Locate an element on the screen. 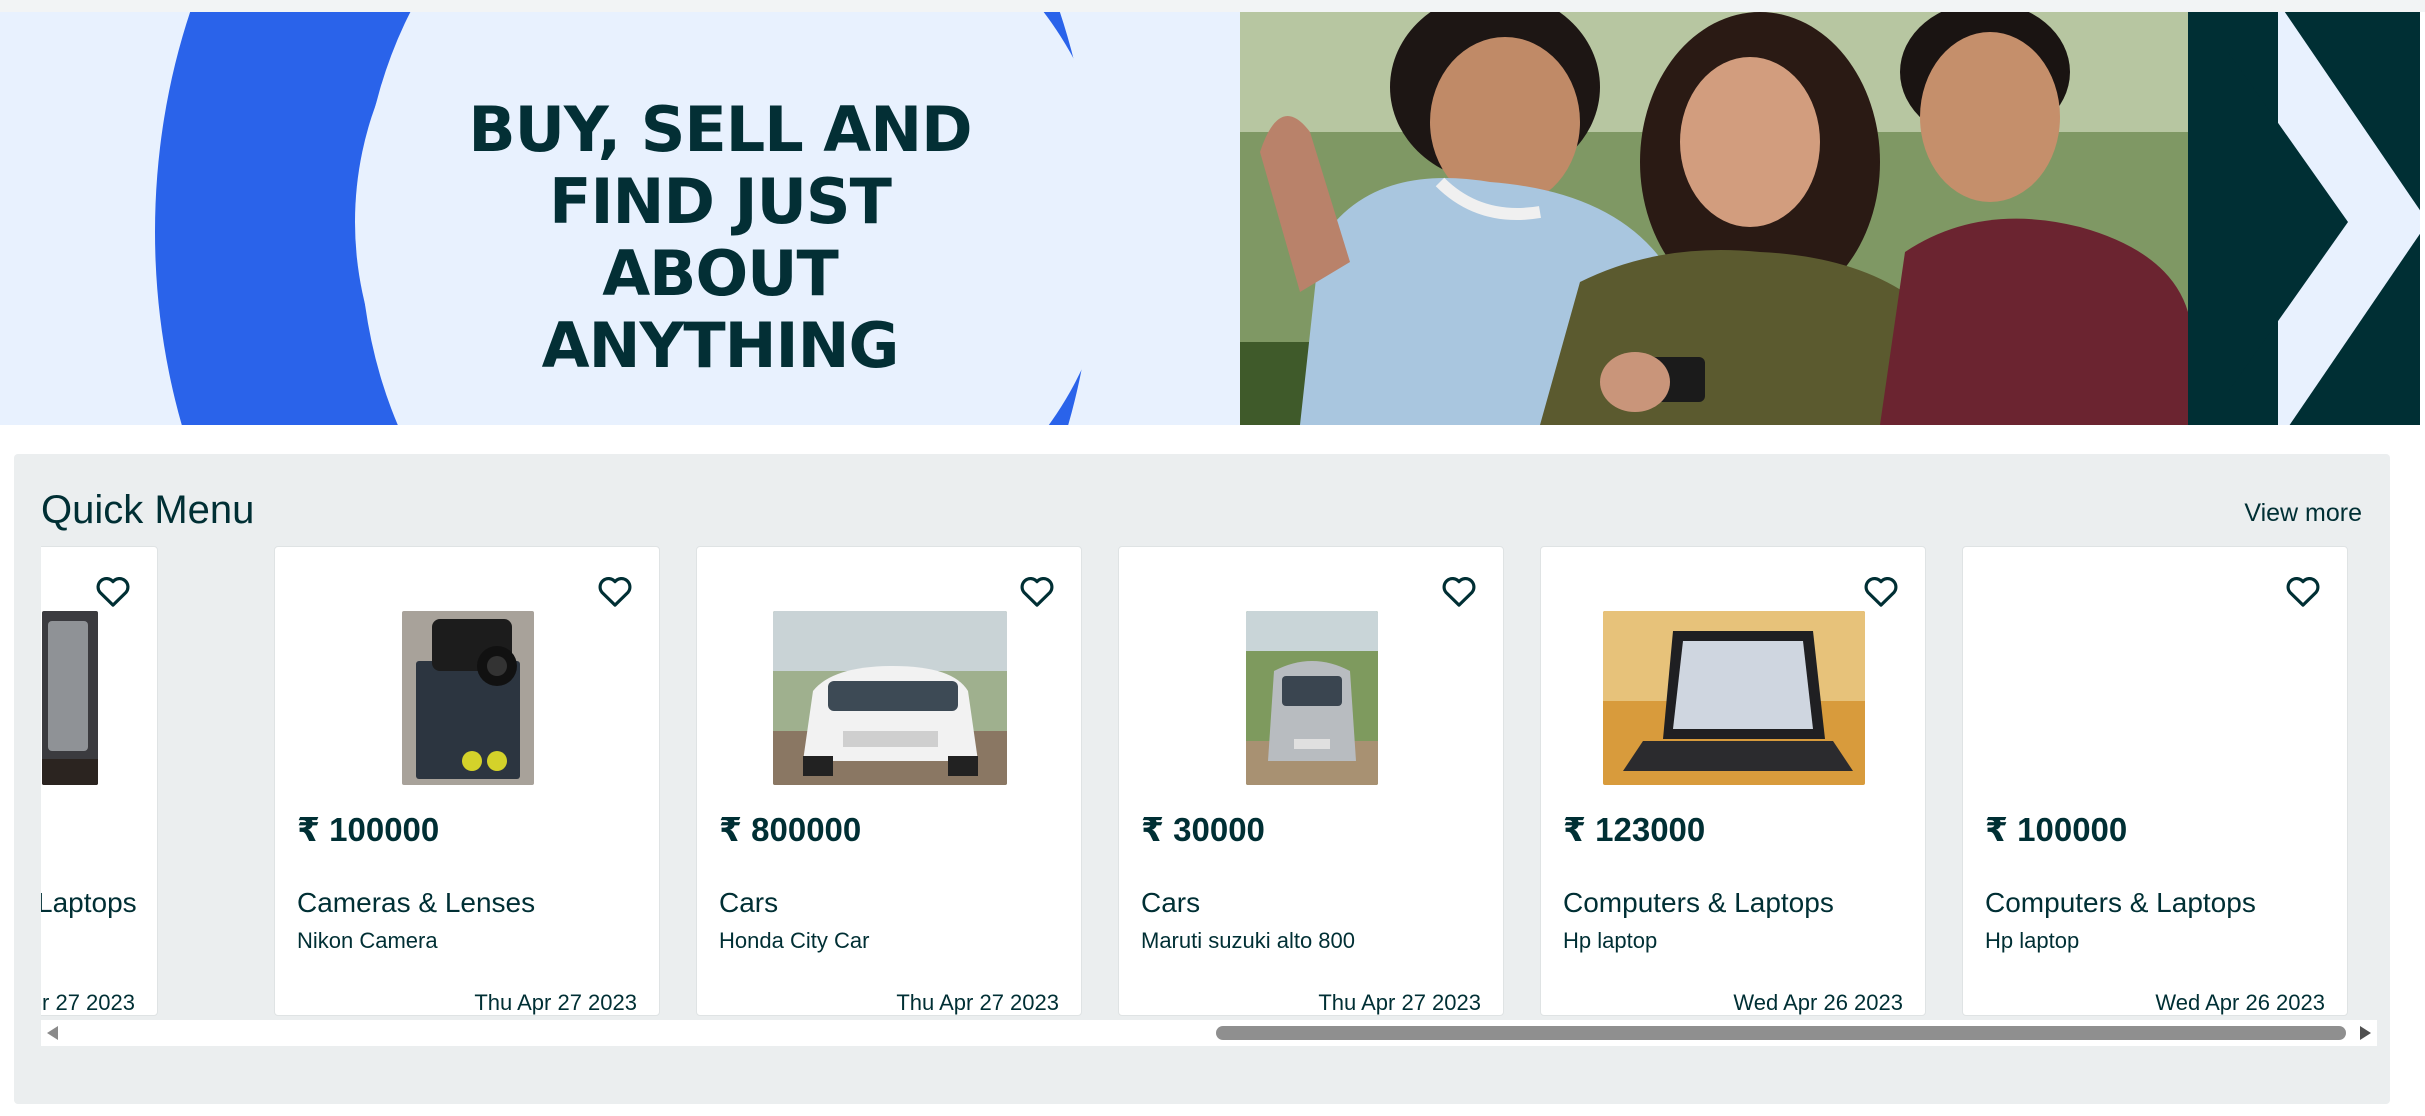  product-image-silver-car is located at coordinates (1312, 698).